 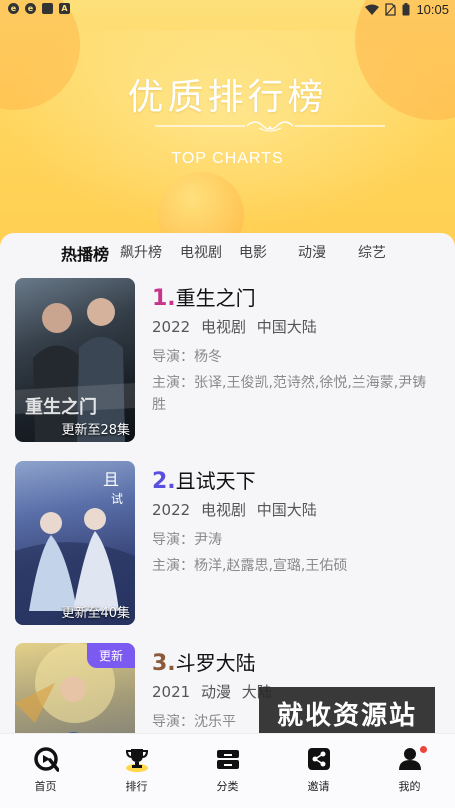 I want to click on item-director: 导演：沈乐平, so click(x=194, y=722).